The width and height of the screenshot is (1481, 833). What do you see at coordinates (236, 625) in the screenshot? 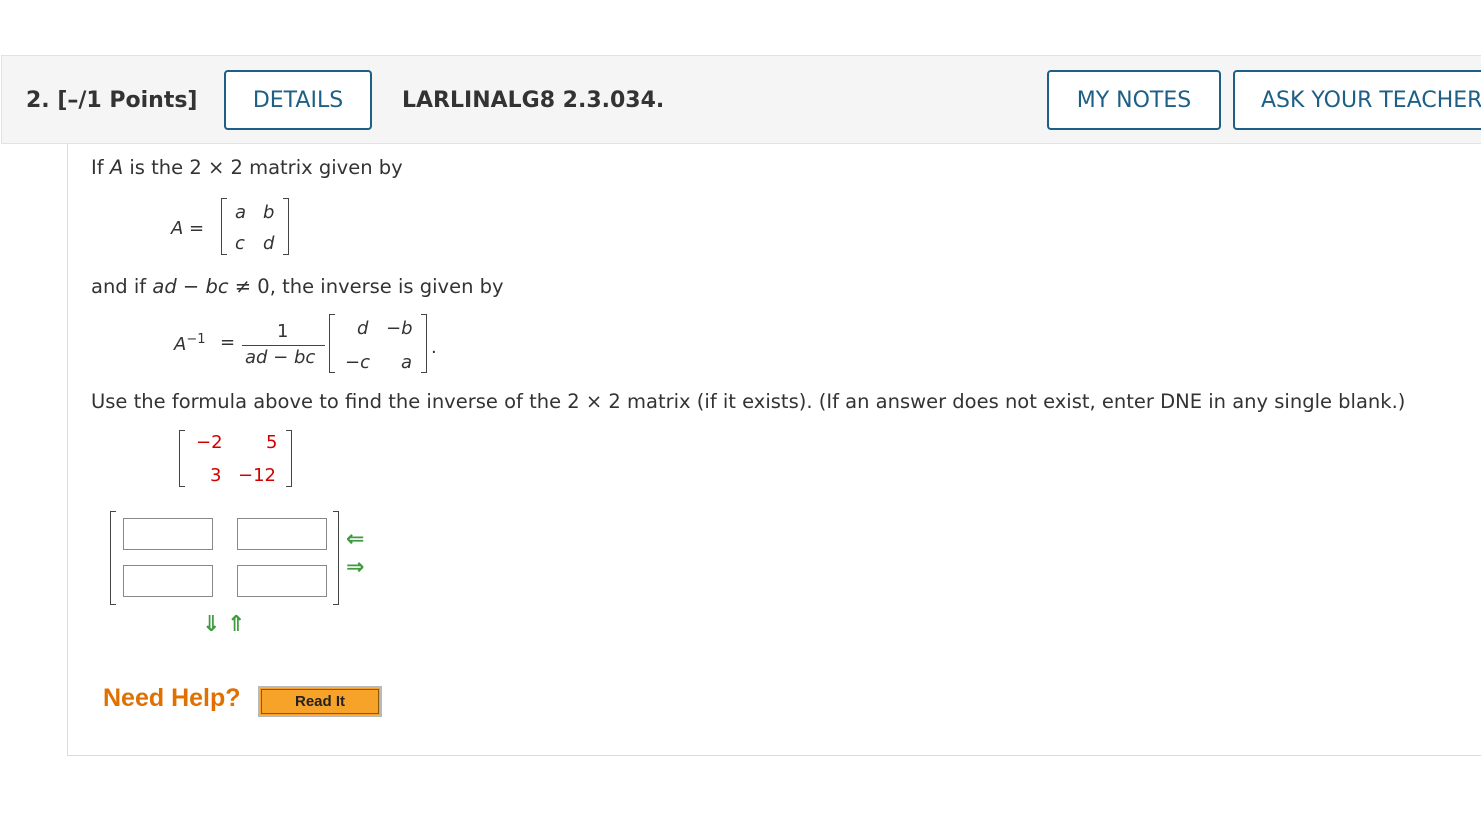
I see `remove-row-arrow-icon: ⇑` at bounding box center [236, 625].